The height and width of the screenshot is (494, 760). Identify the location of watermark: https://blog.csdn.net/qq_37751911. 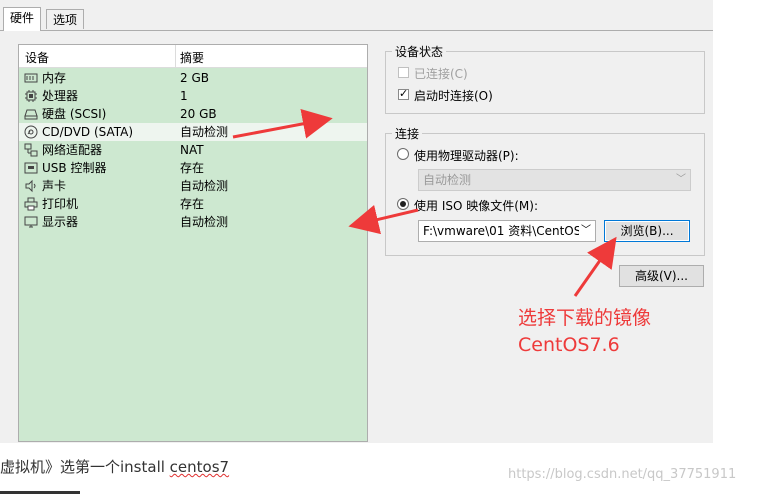
(622, 474).